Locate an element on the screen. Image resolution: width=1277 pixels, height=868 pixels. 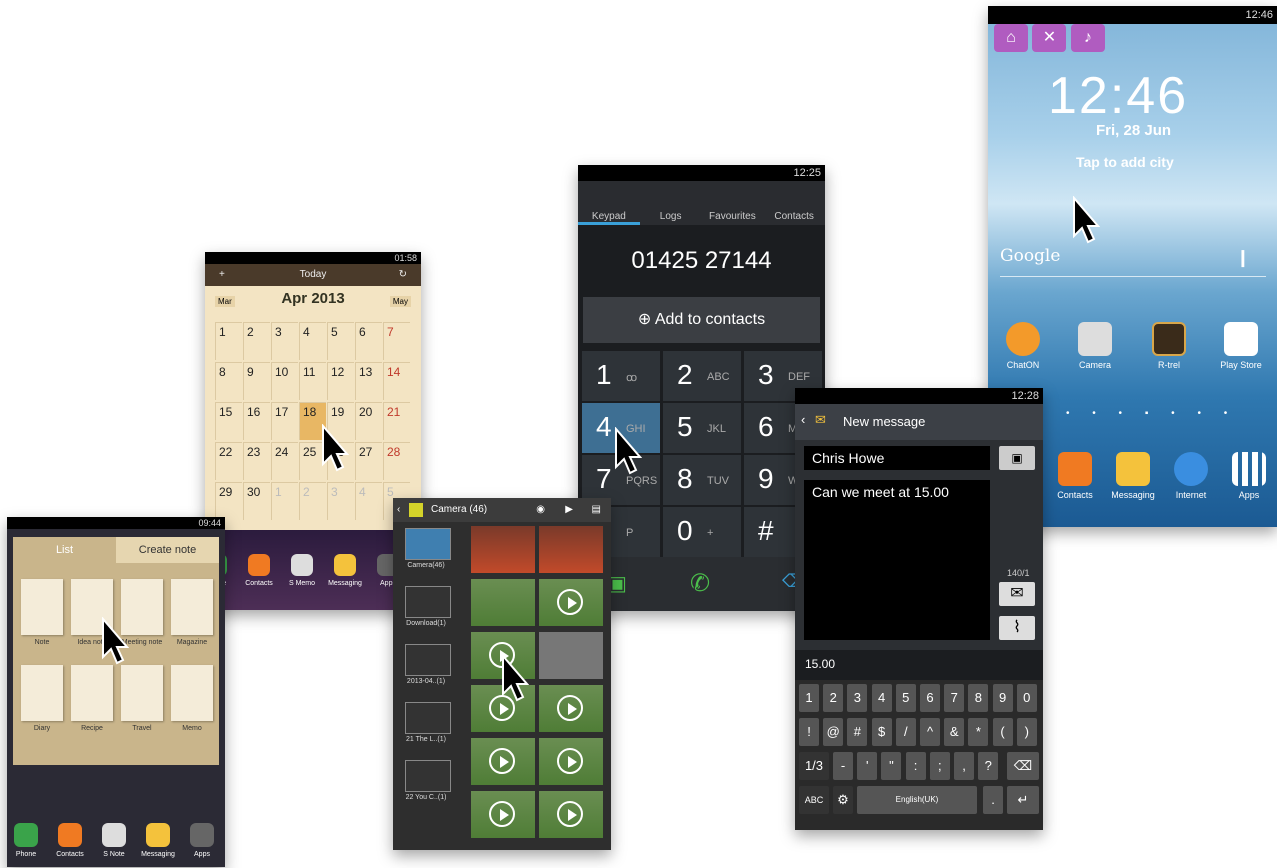
volume-icon: ♪ is located at coordinates (1087, 38).